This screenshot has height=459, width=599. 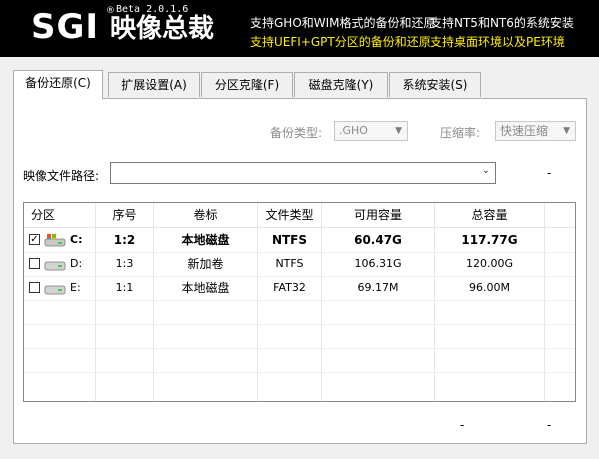 I want to click on system-drive-icon, so click(x=55, y=240).